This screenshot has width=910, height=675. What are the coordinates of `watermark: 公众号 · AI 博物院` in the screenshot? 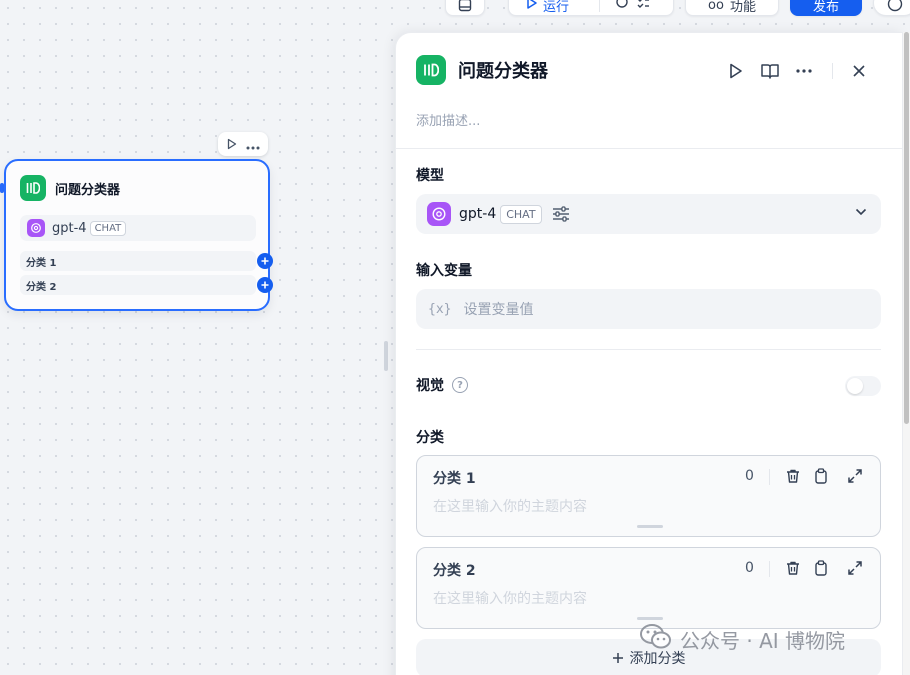 It's located at (742, 639).